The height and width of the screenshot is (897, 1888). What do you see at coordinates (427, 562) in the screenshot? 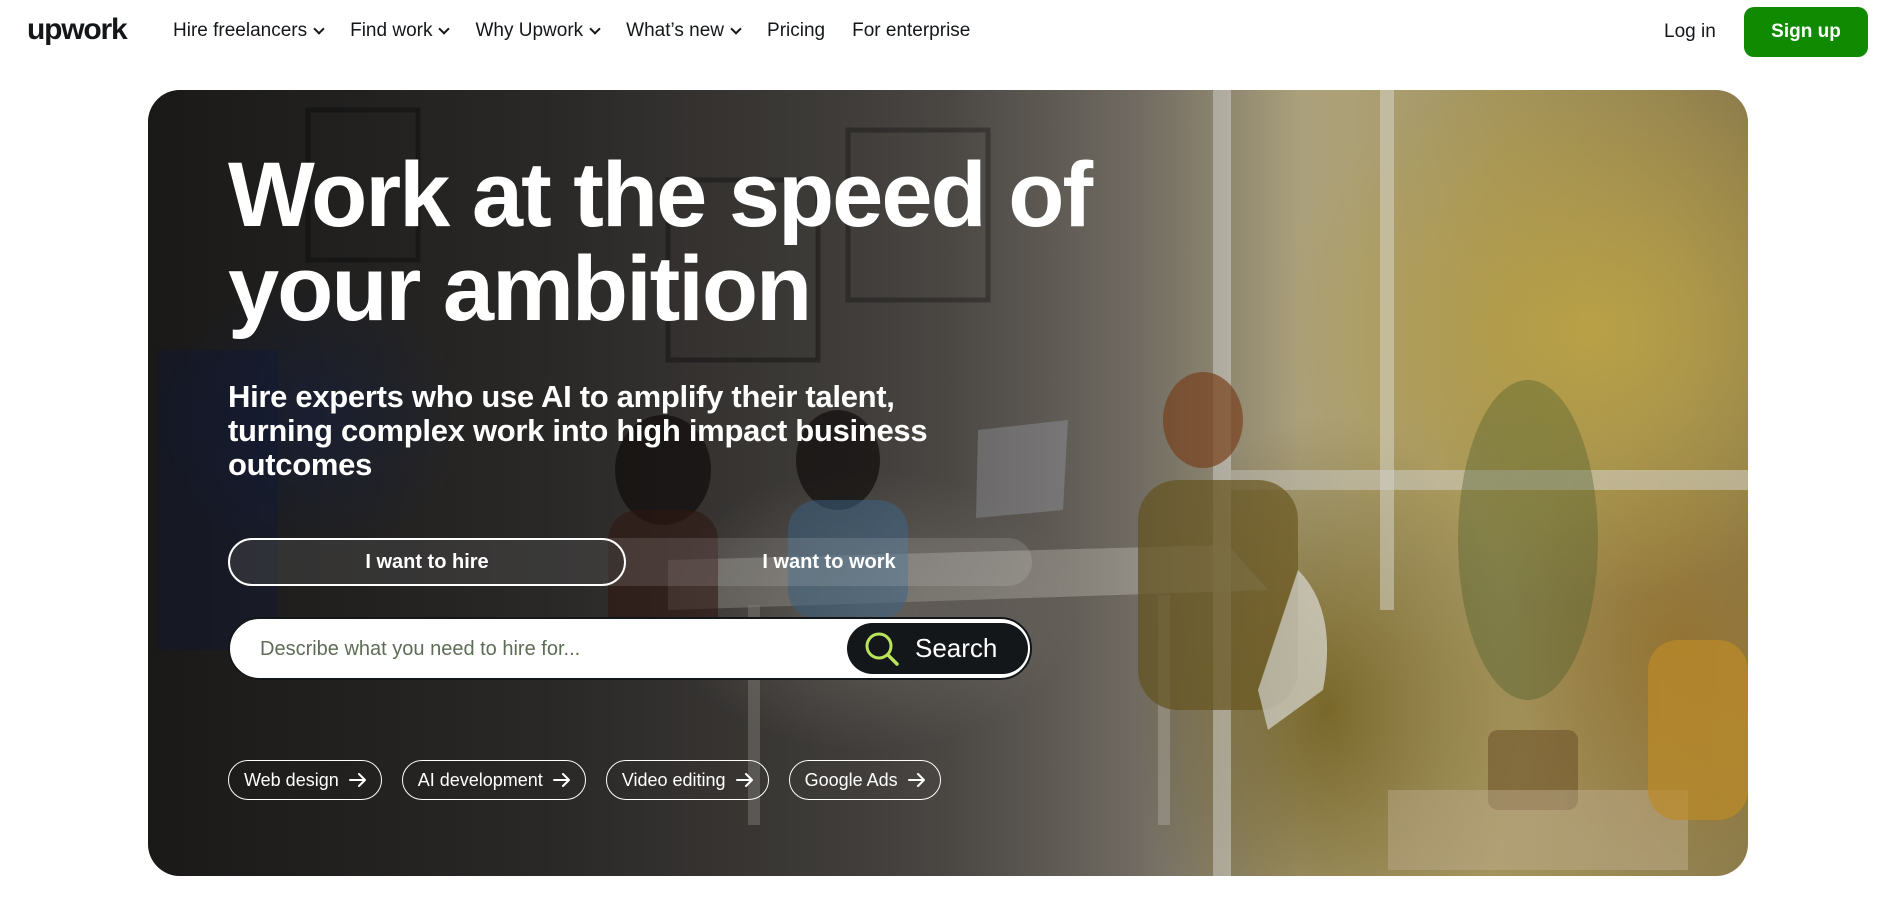
I see `toggle-hire-button: I want to hire` at bounding box center [427, 562].